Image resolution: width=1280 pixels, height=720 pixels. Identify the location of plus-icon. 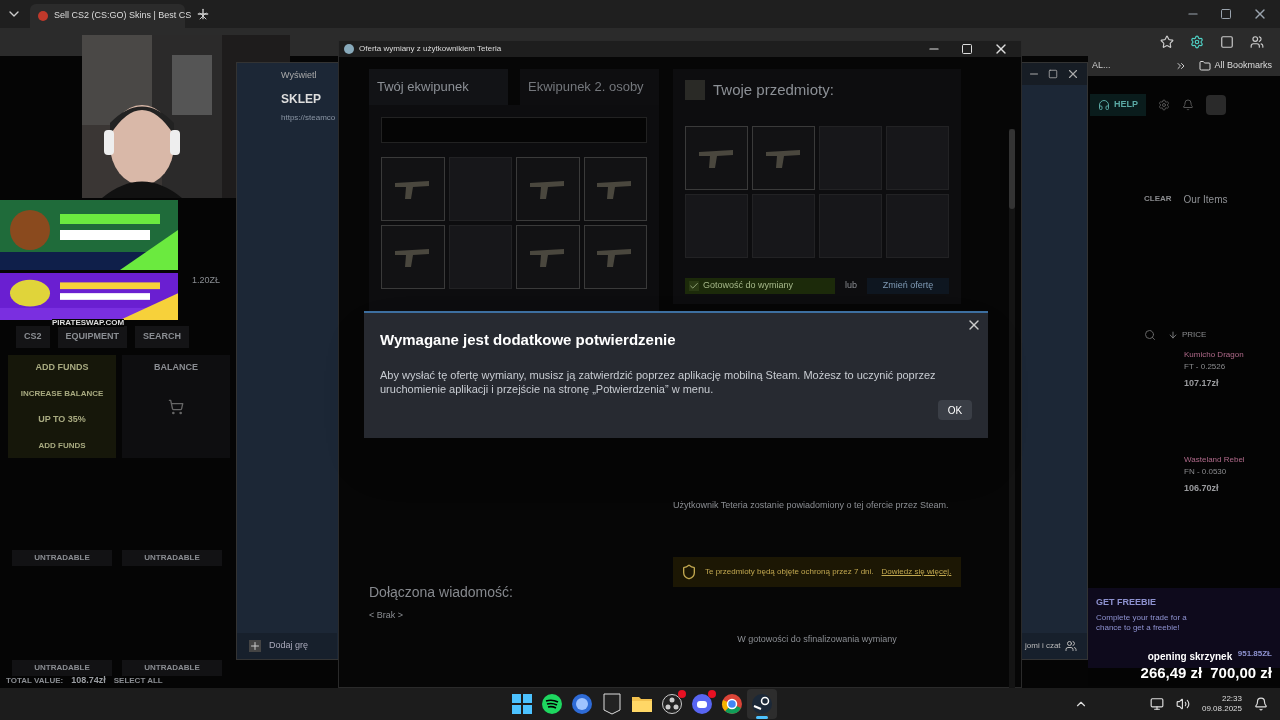
(255, 646).